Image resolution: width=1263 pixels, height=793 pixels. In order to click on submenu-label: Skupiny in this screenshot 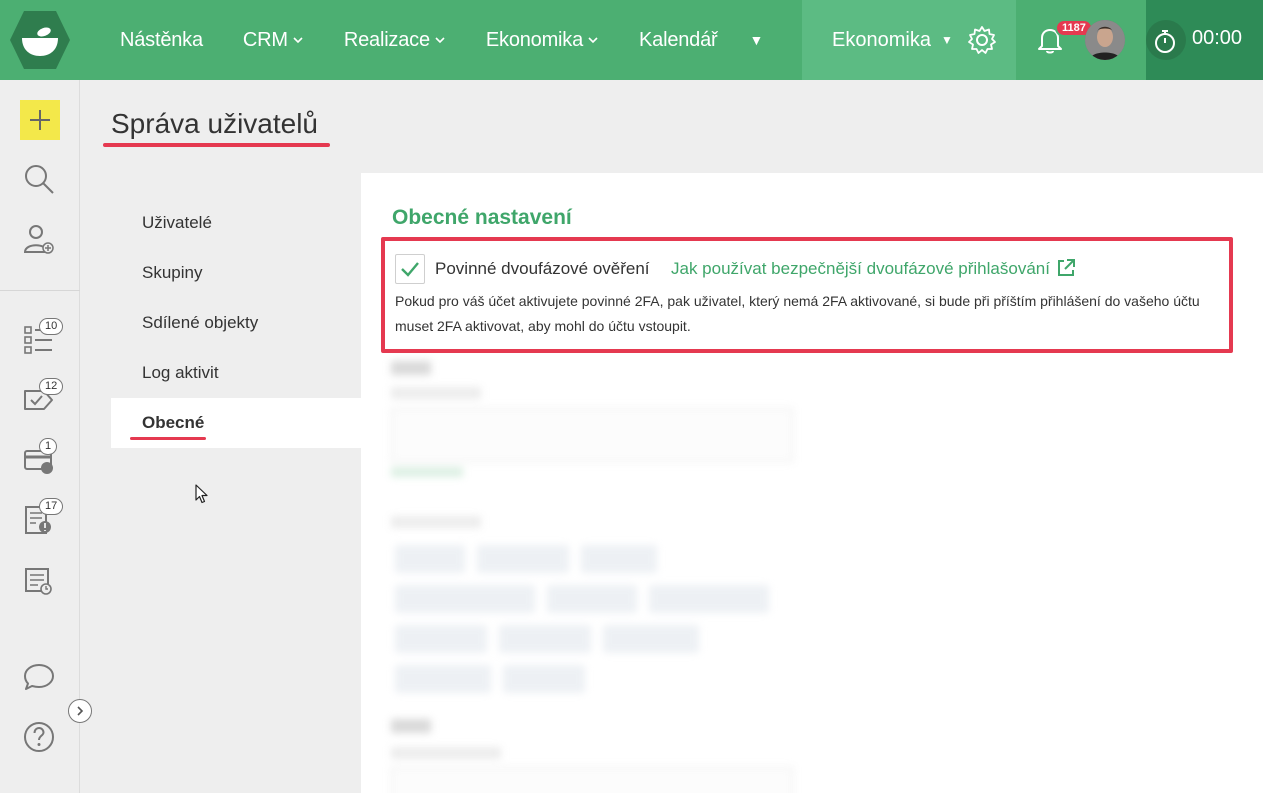, I will do `click(172, 272)`.